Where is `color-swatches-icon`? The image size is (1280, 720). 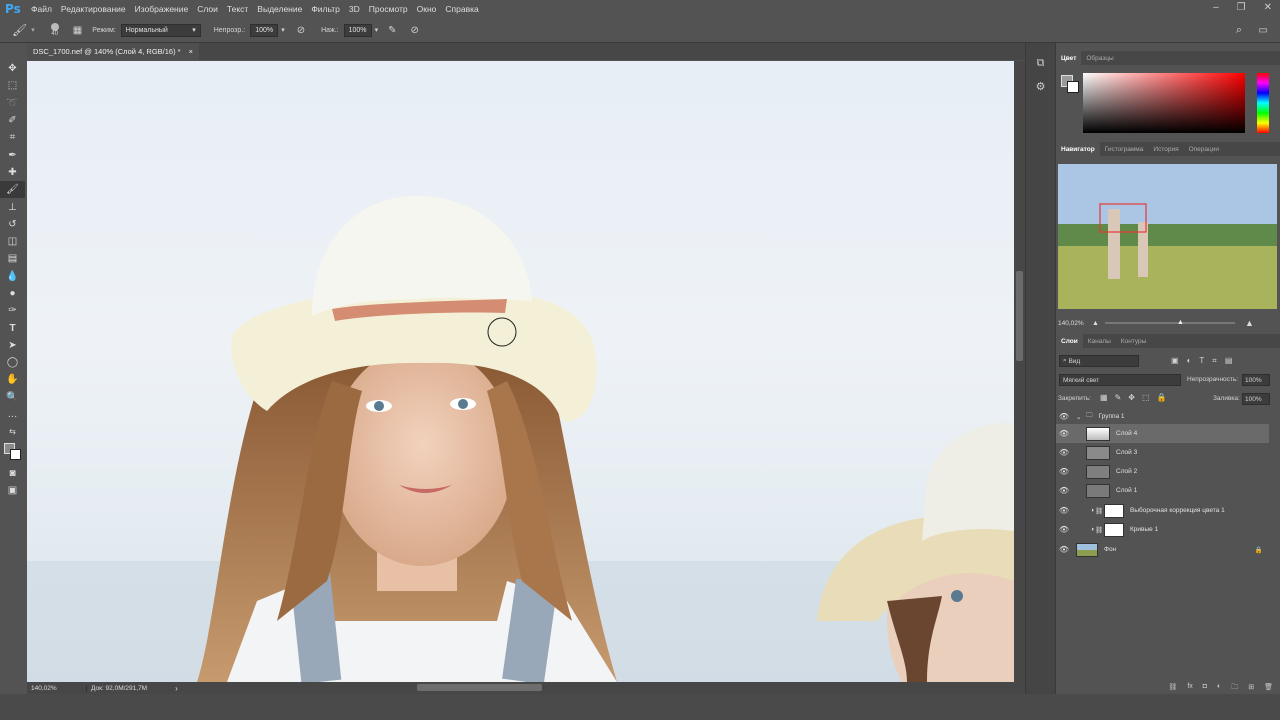 color-swatches-icon is located at coordinates (12, 453).